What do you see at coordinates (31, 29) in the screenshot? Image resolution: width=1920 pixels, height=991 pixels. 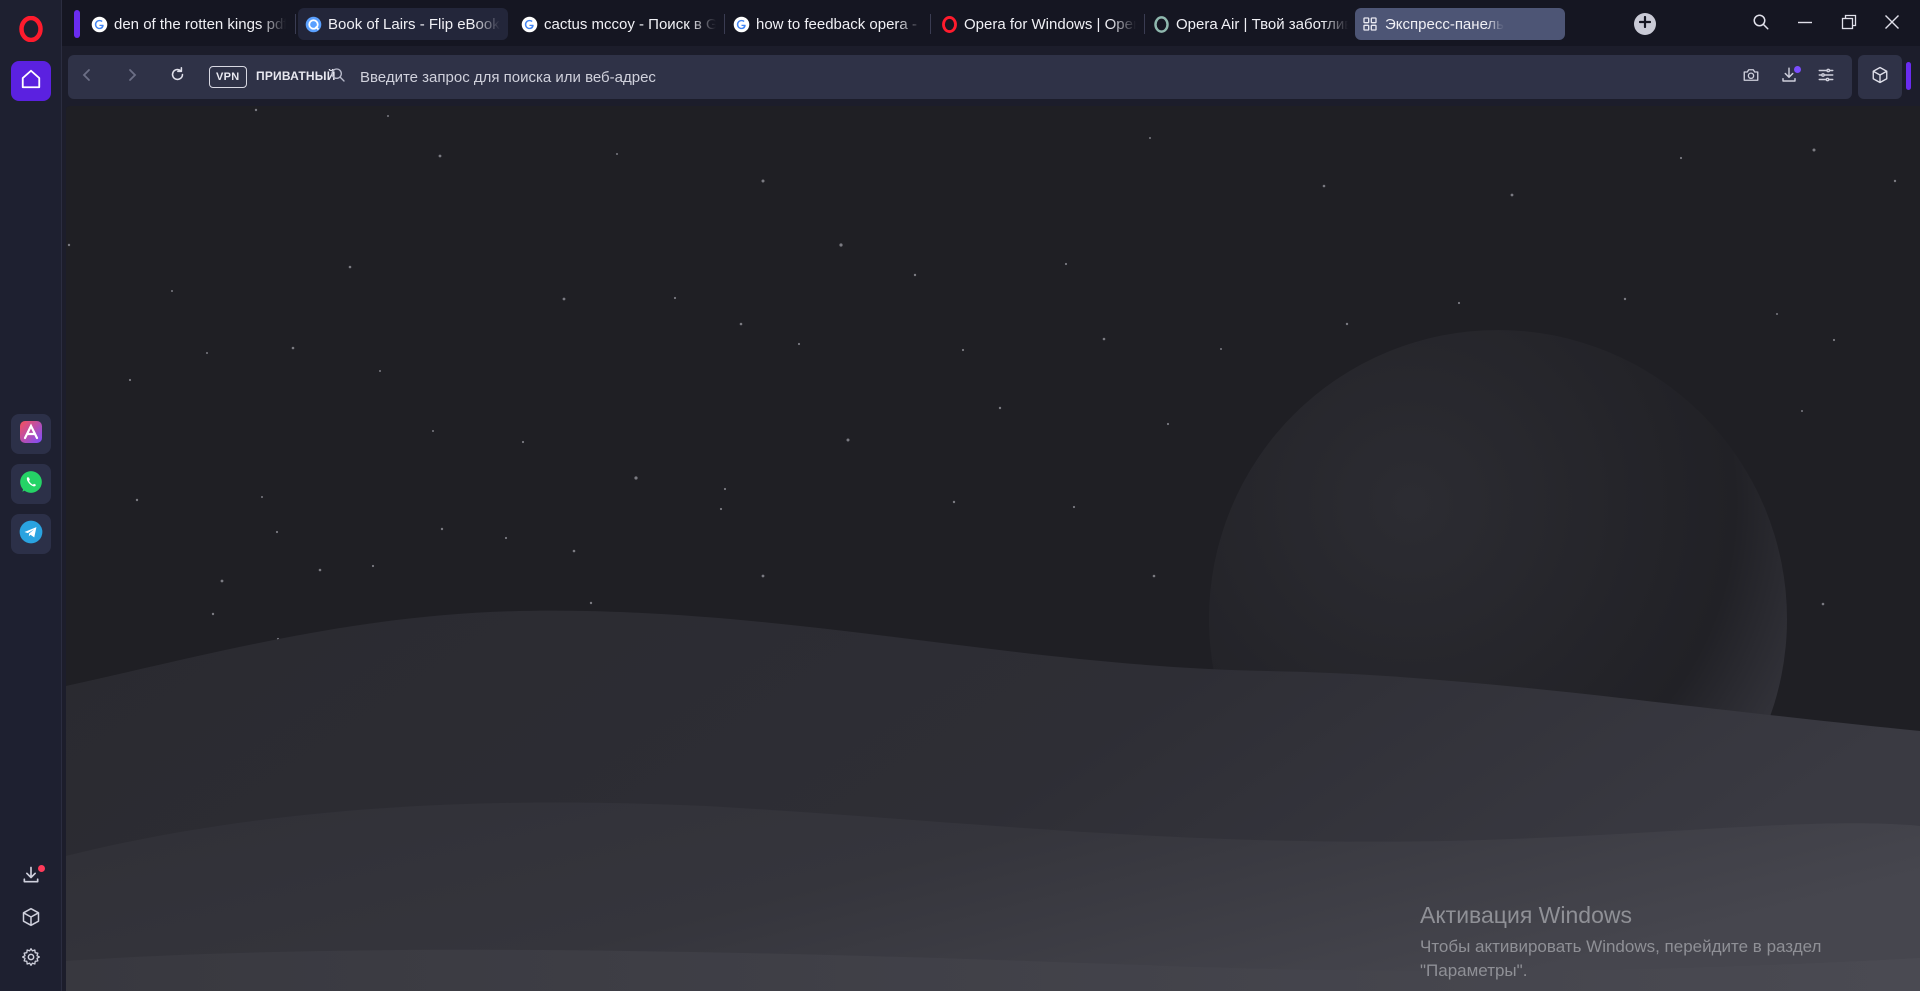 I see `opera-logo-icon` at bounding box center [31, 29].